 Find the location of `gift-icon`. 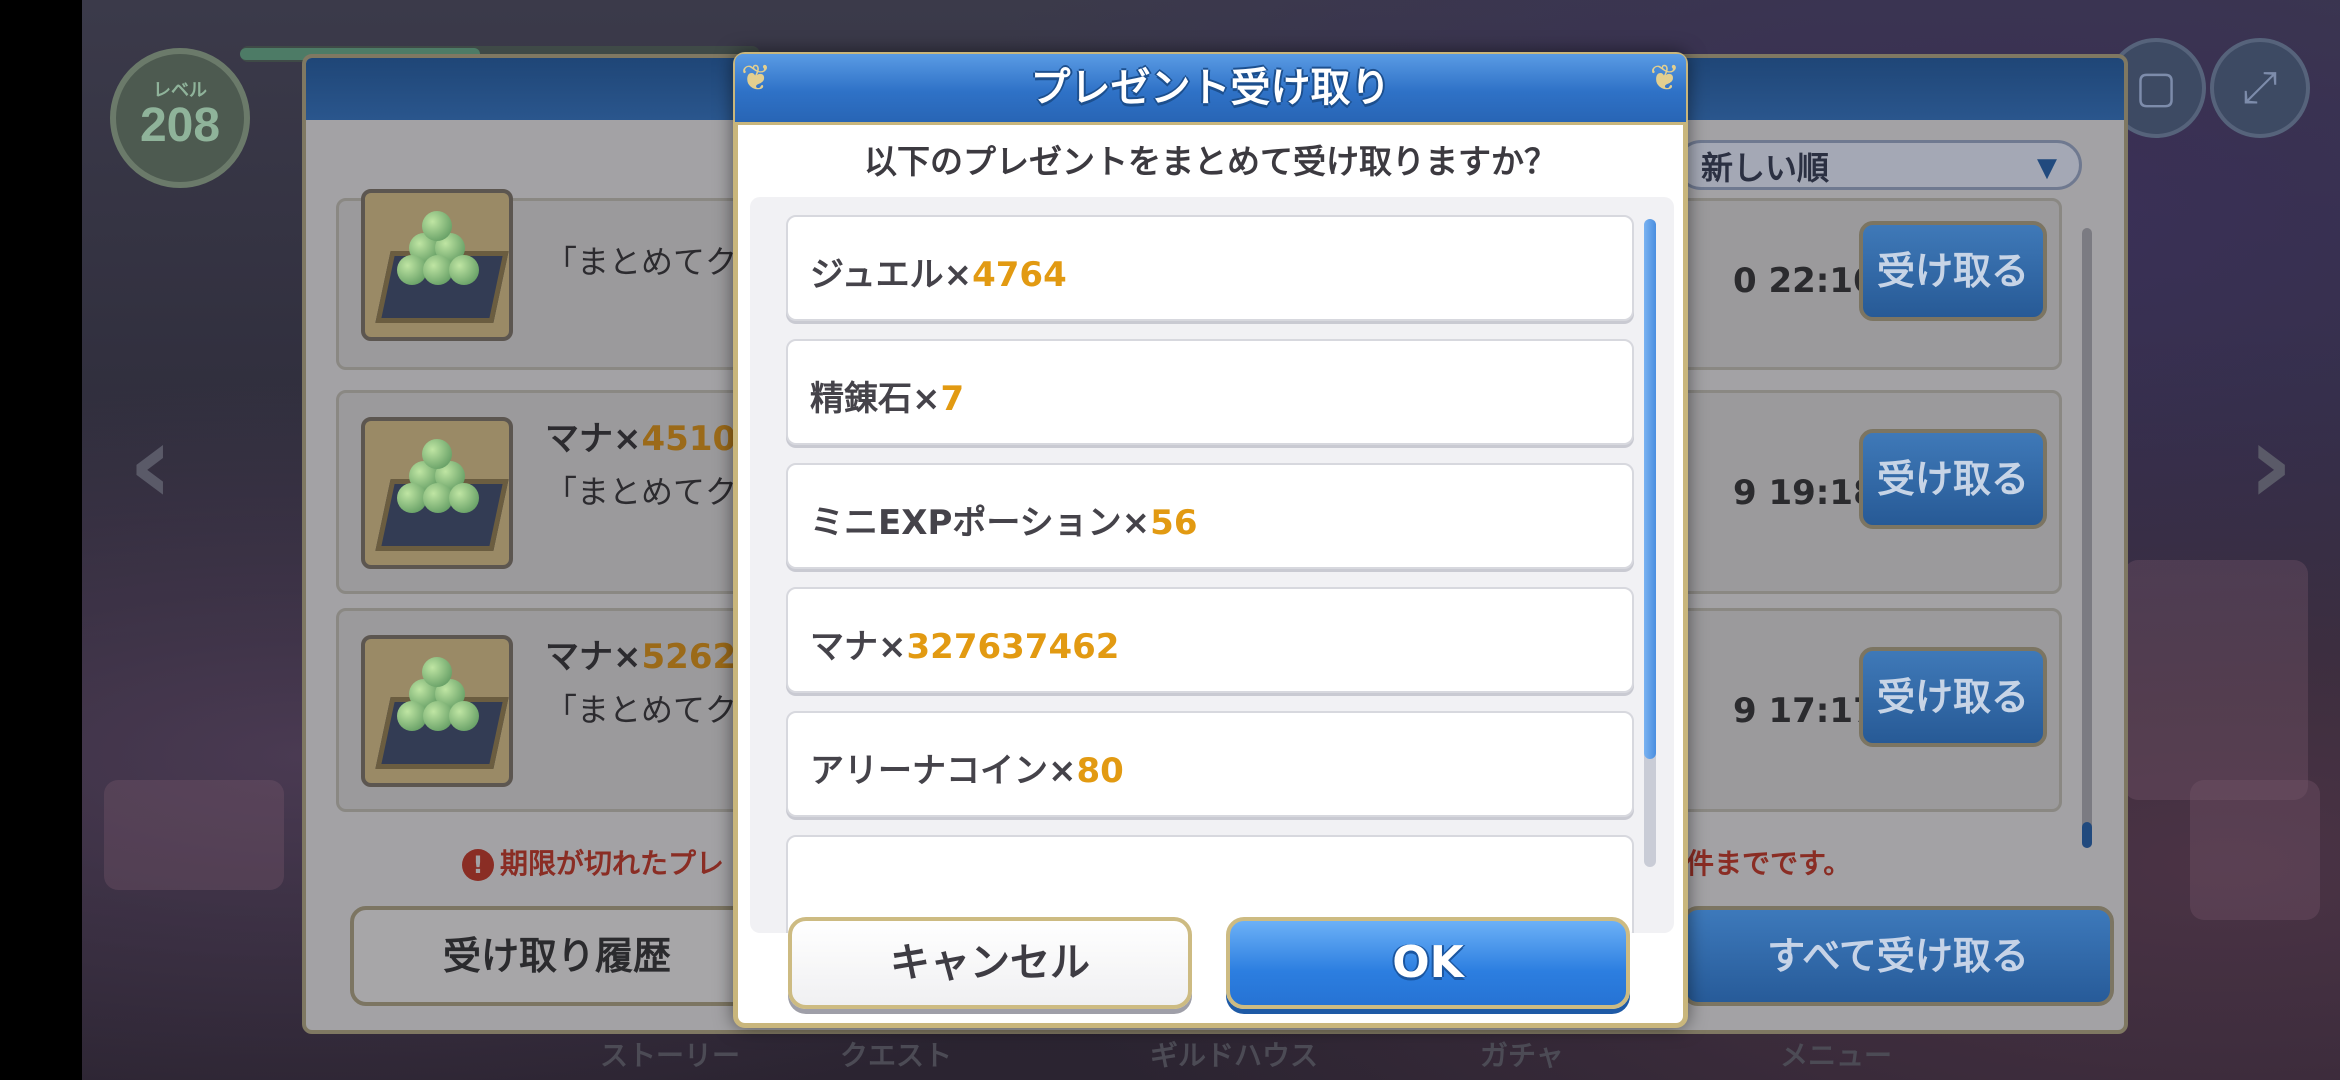

gift-icon is located at coordinates (2255, 850).